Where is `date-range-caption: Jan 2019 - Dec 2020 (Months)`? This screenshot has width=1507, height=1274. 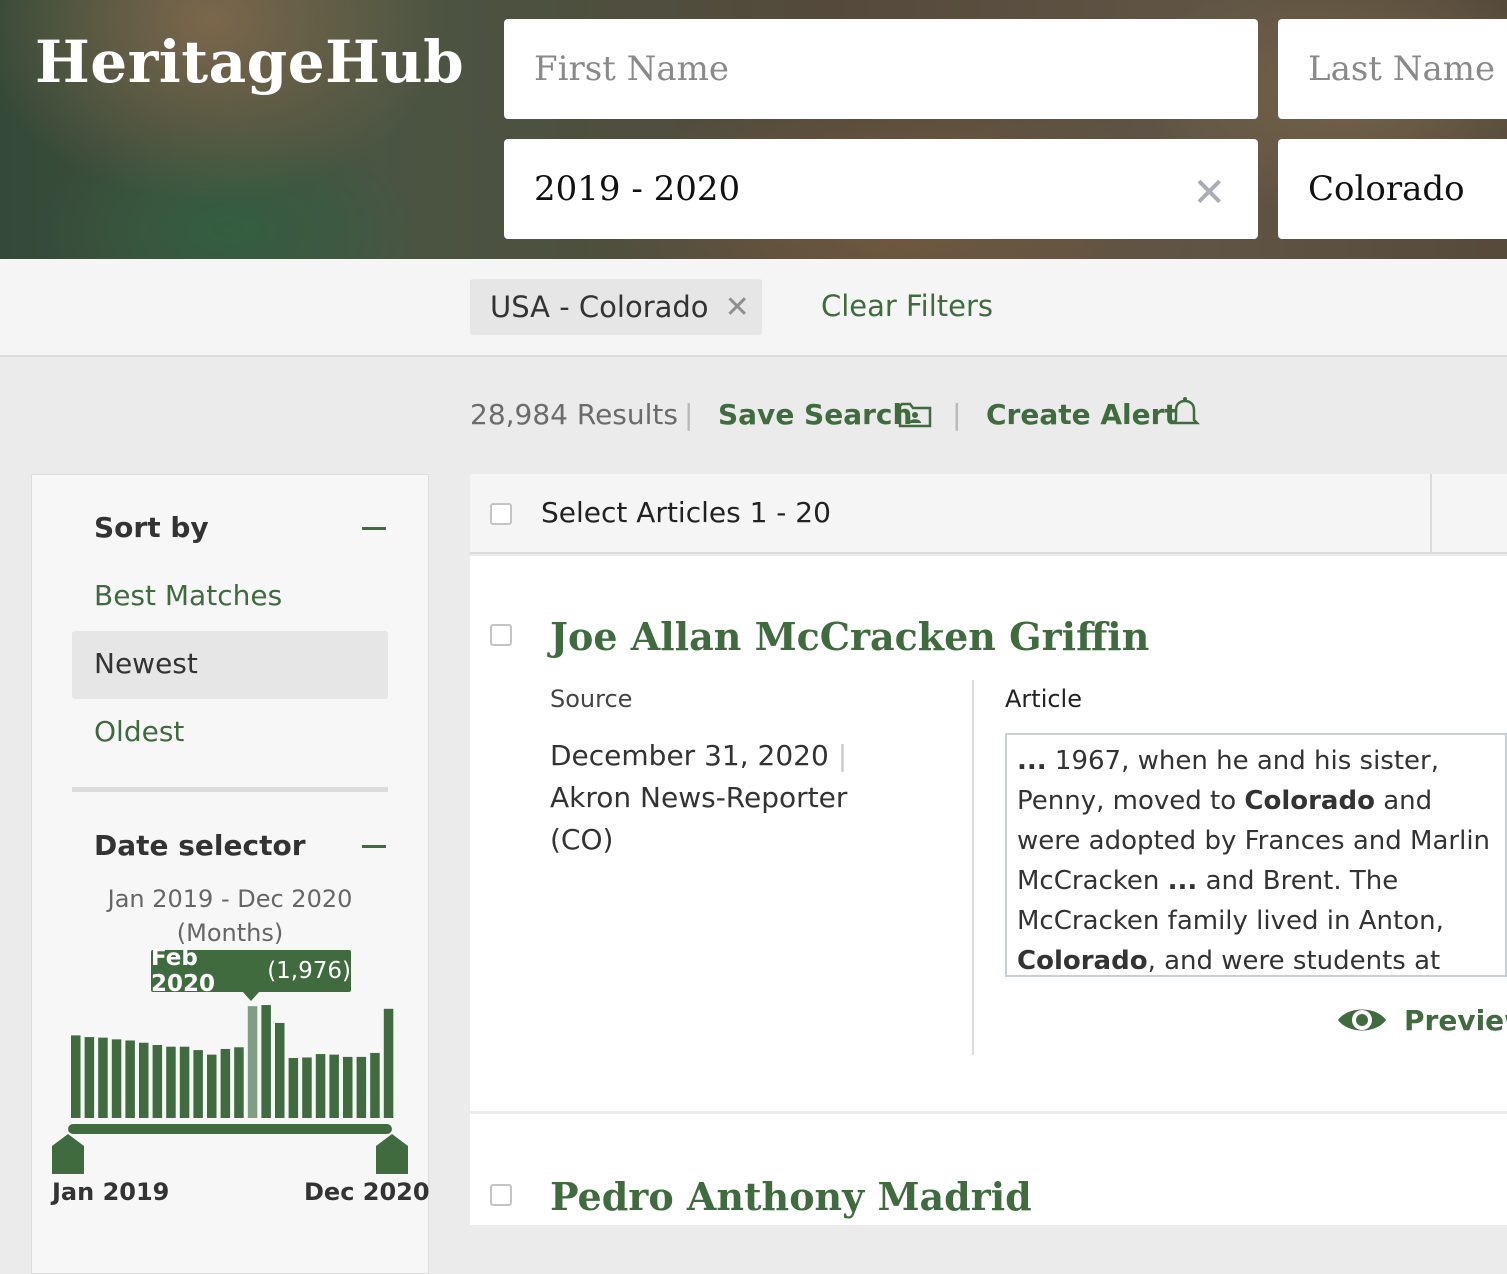 date-range-caption: Jan 2019 - Dec 2020 (Months) is located at coordinates (230, 916).